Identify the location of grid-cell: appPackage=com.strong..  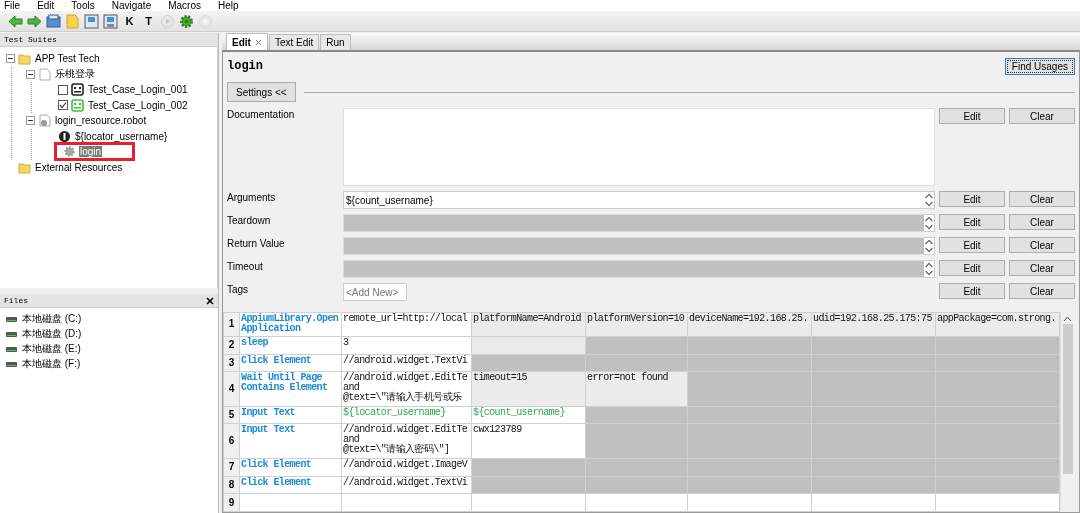
(997, 324).